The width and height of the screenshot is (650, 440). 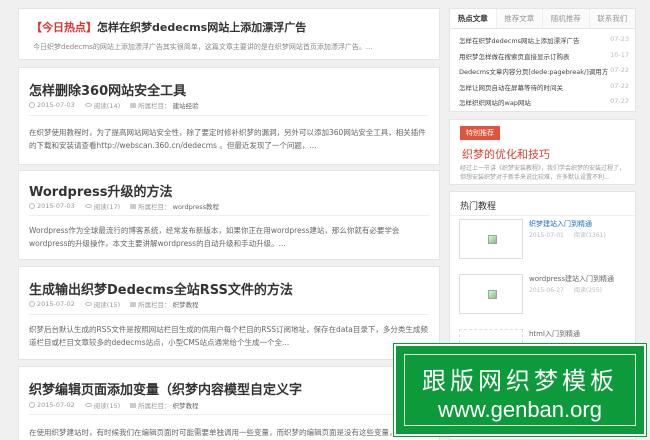 What do you see at coordinates (64, 27) in the screenshot?
I see `hot-tag: 【今日热点】` at bounding box center [64, 27].